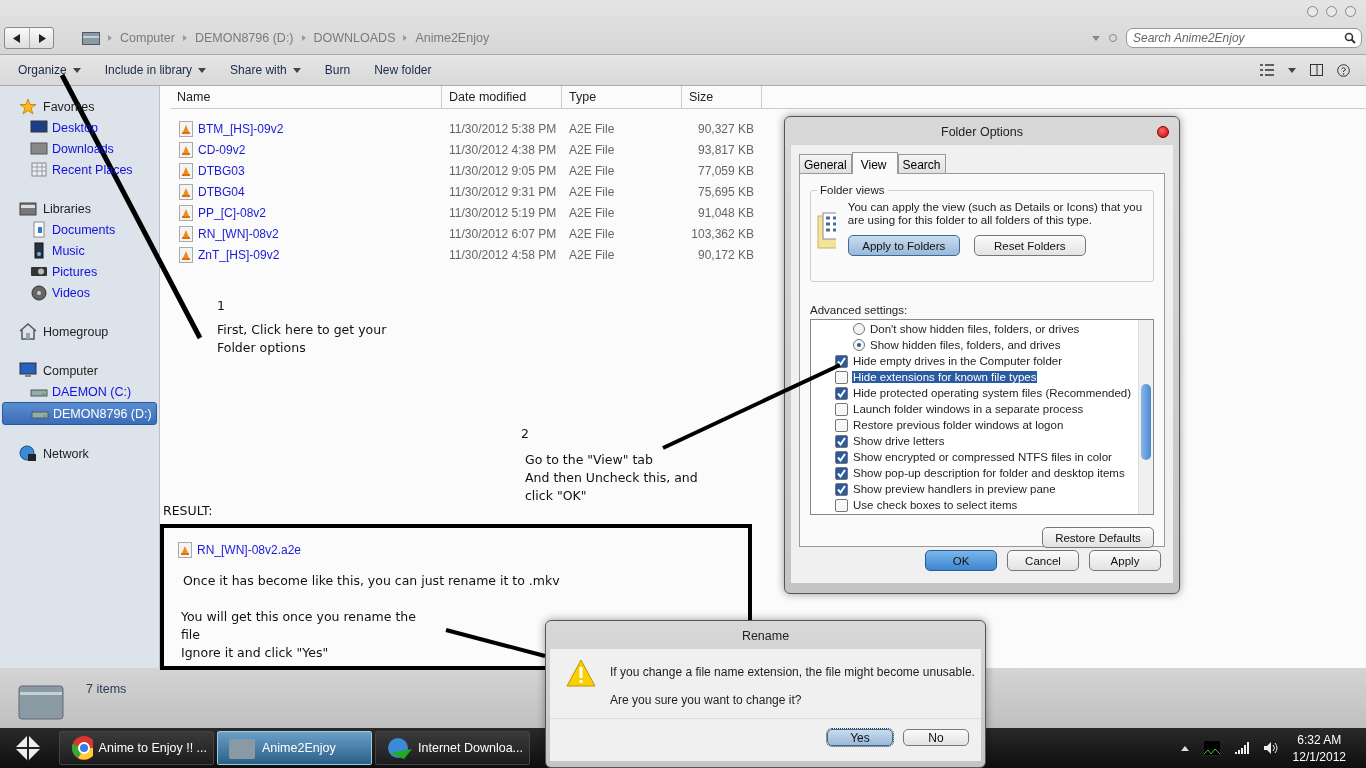  Describe the element at coordinates (337, 70) in the screenshot. I see `toolbar-button: Burn` at that location.